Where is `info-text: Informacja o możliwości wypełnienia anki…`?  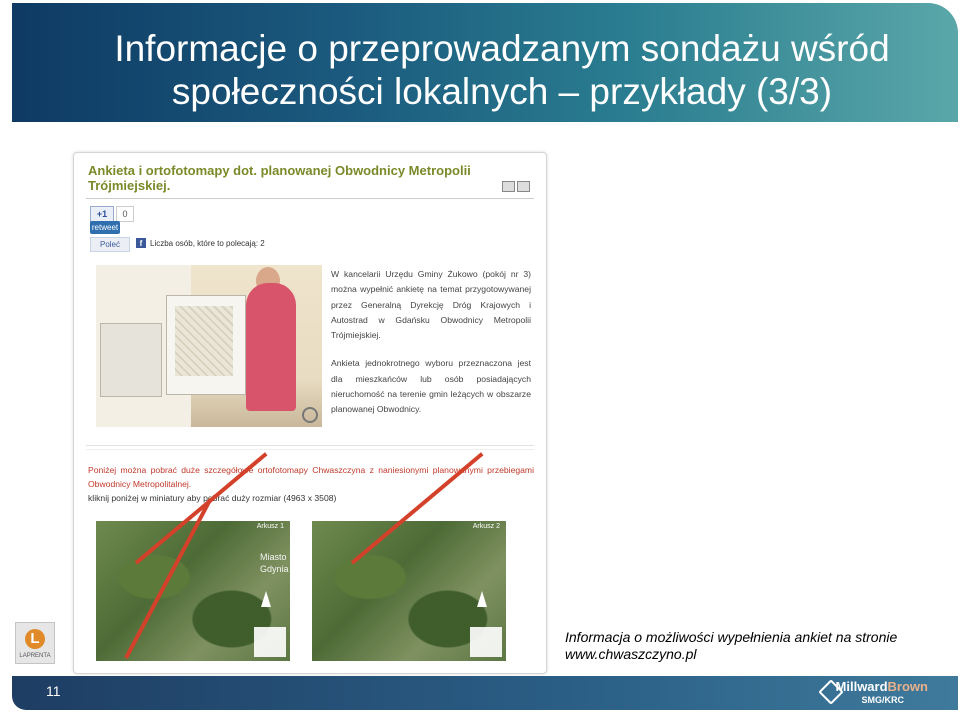 info-text: Informacja o możliwości wypełnienia anki… is located at coordinates (760, 646).